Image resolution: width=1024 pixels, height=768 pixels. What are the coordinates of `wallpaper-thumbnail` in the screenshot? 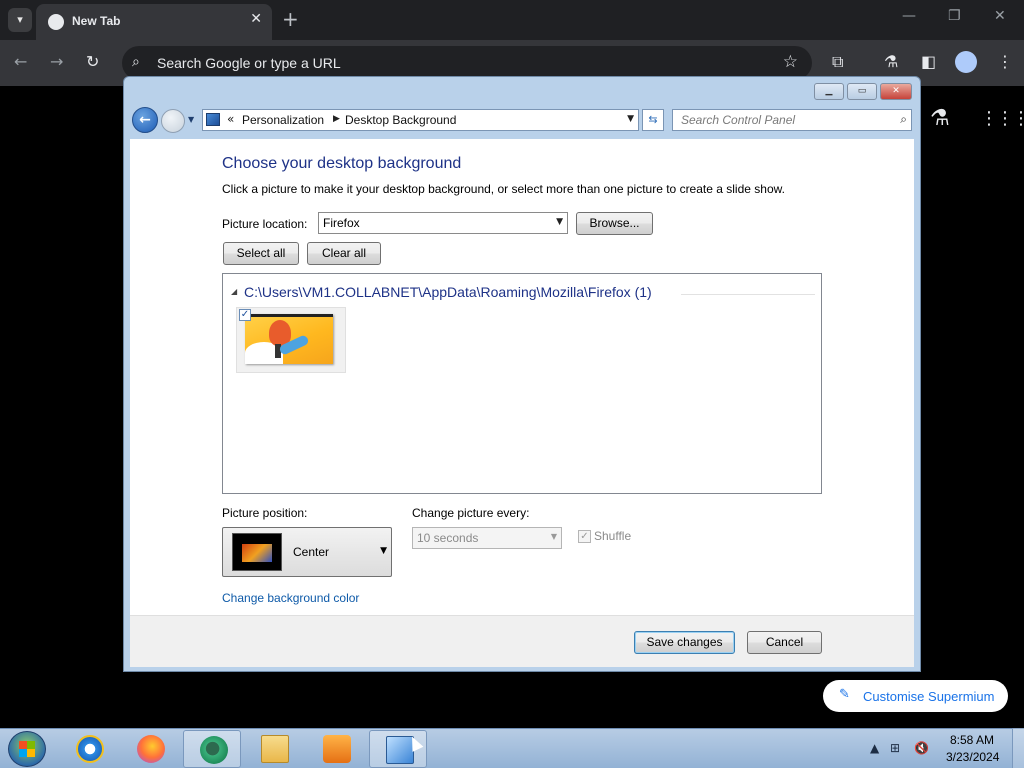 It's located at (289, 339).